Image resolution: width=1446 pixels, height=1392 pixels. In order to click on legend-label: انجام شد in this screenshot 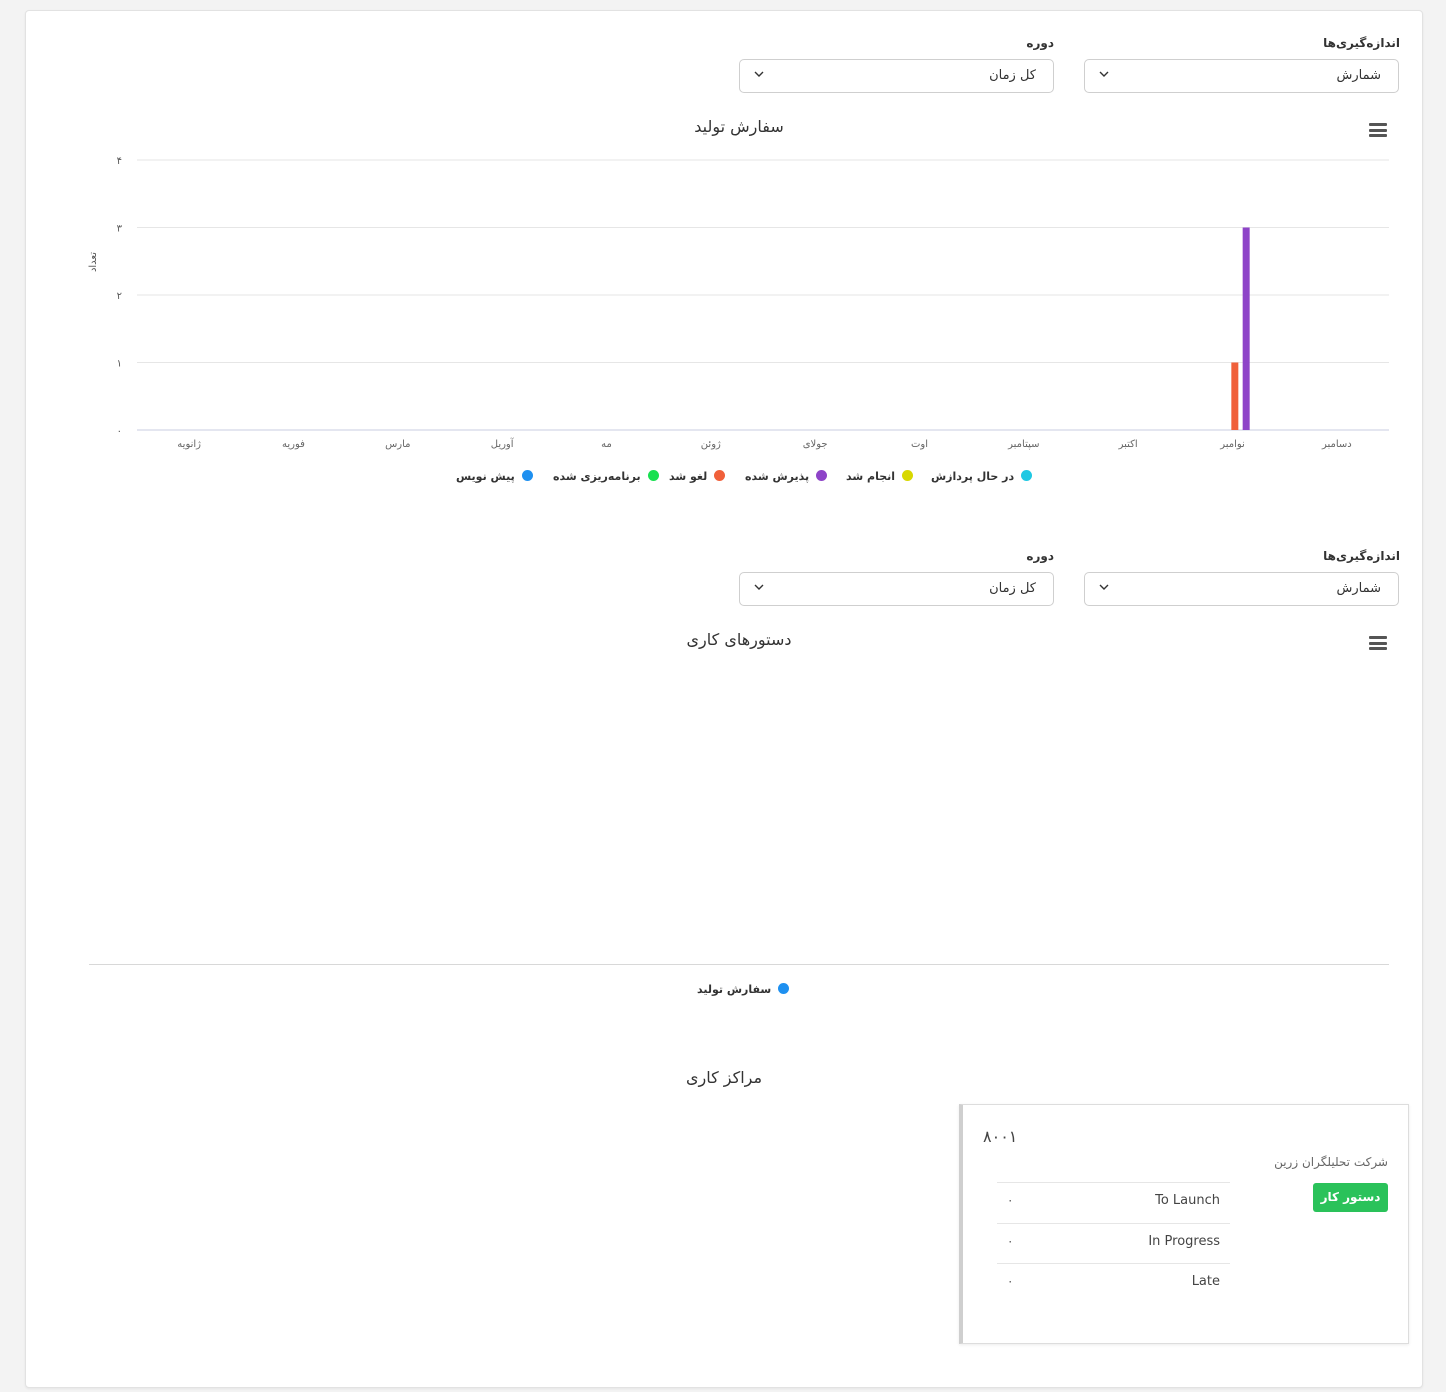, I will do `click(871, 476)`.